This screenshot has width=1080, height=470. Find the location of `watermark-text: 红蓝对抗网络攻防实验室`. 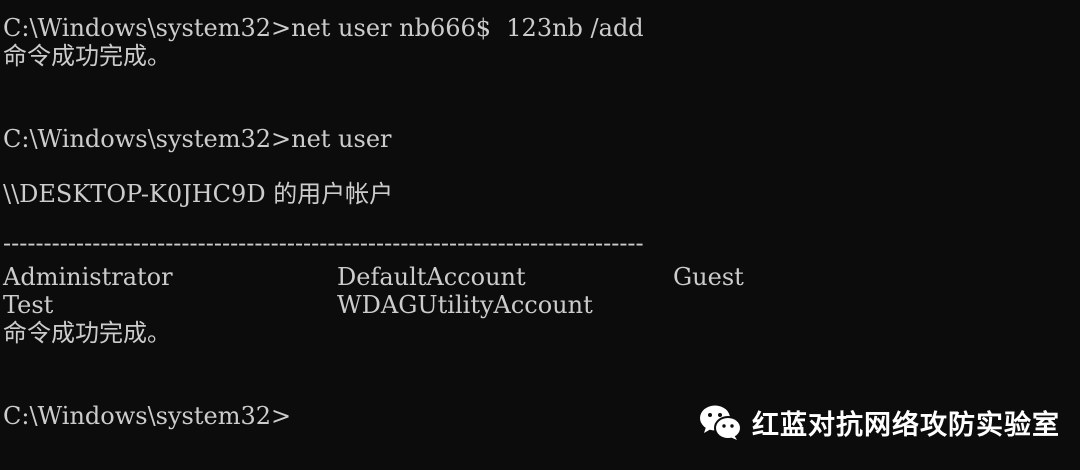

watermark-text: 红蓝对抗网络攻防实验室 is located at coordinates (906, 425).